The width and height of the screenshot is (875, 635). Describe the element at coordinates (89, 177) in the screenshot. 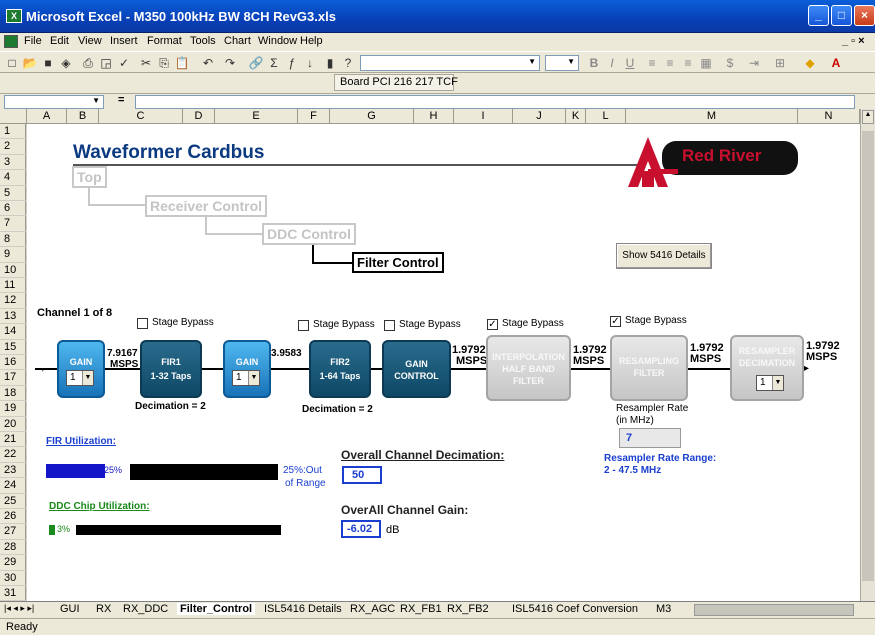

I see `nav-top-button: Top` at that location.